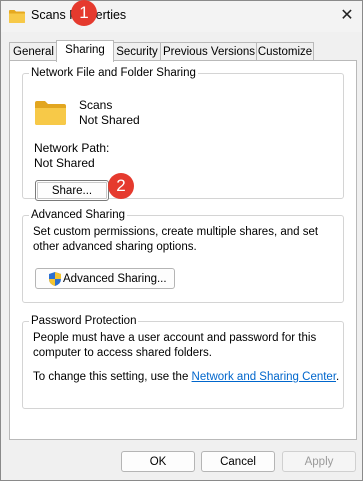 This screenshot has width=363, height=481. I want to click on network-sharing-center-link: Network and Sharing Center, so click(264, 377).